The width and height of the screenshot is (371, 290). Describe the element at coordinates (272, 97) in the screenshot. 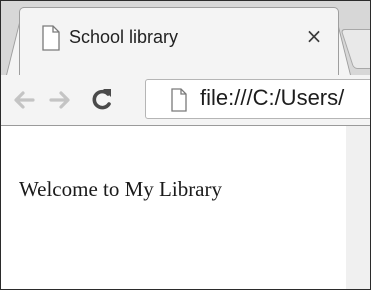

I see `address-text: file:///C:/Users/` at that location.